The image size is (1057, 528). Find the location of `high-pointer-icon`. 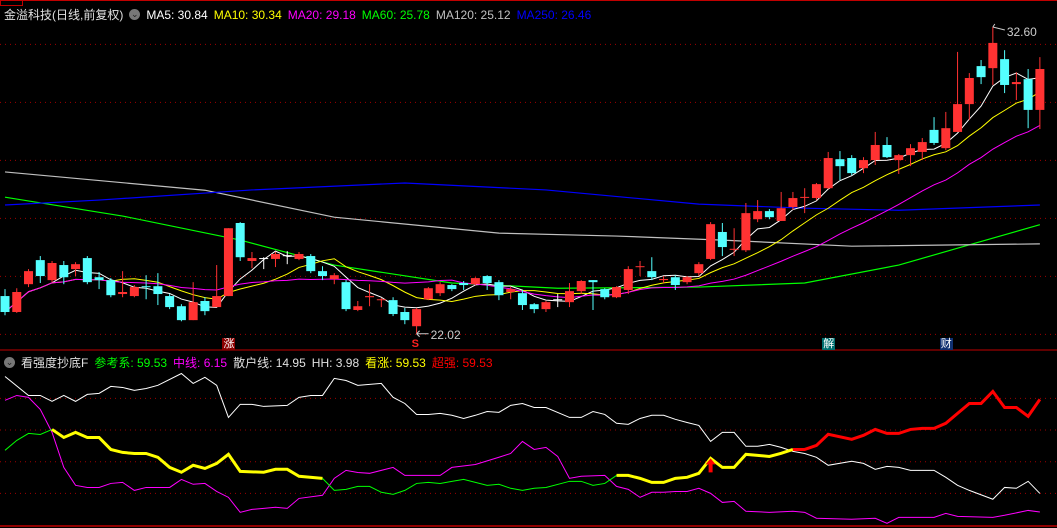

high-pointer-icon is located at coordinates (998, 27).